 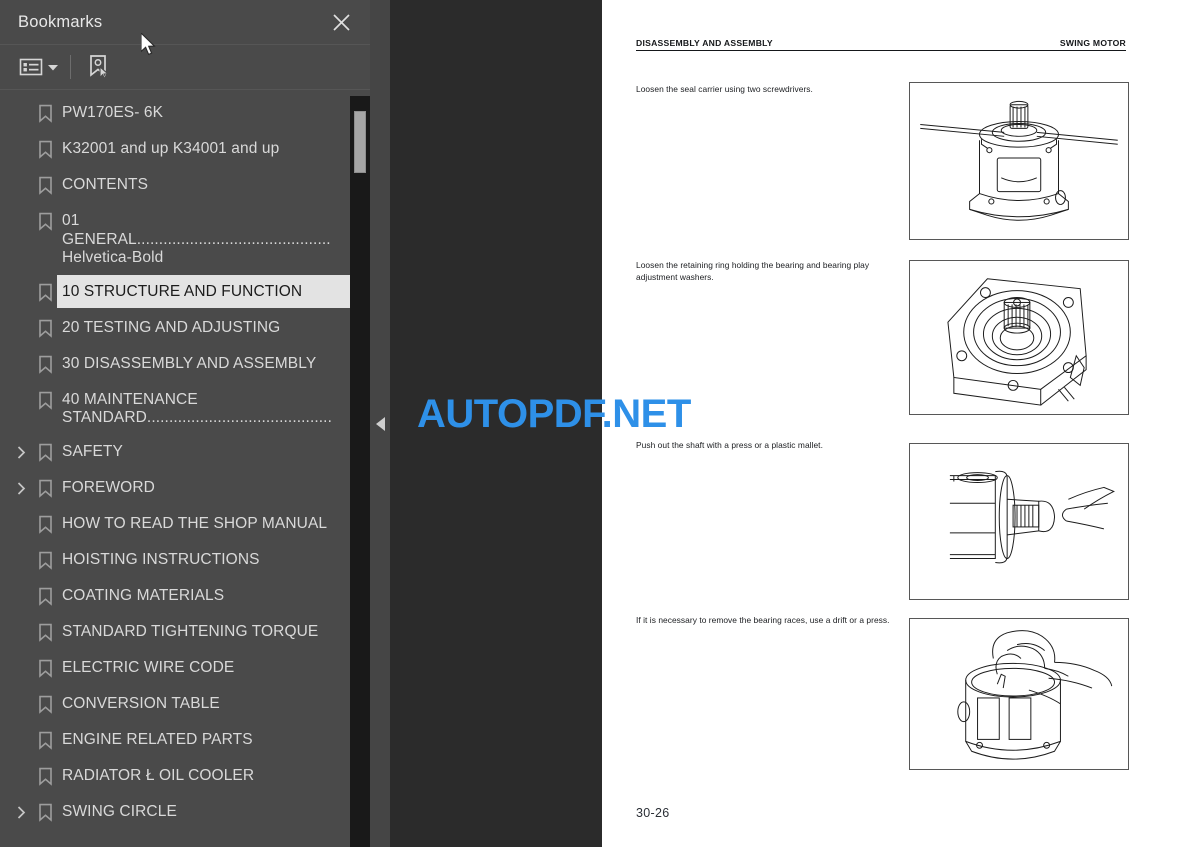 I want to click on bookmark-item: ELECTRIC WIRE CODE, so click(x=185, y=669).